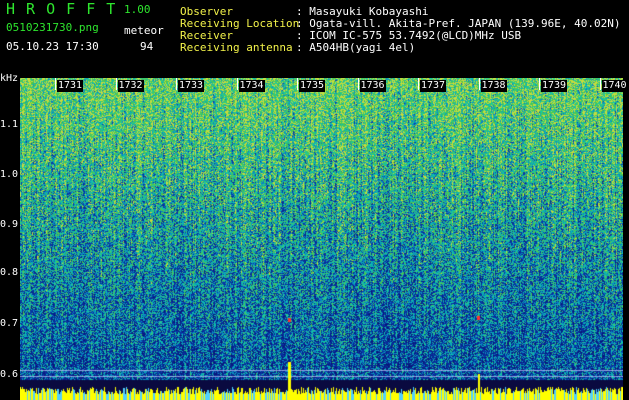  I want to click on file-name: 0510231730.png, so click(52, 27).